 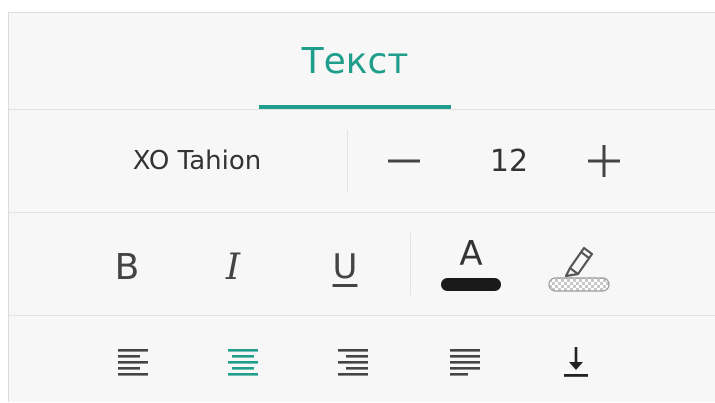 I want to click on bold-button: B, so click(x=127, y=267).